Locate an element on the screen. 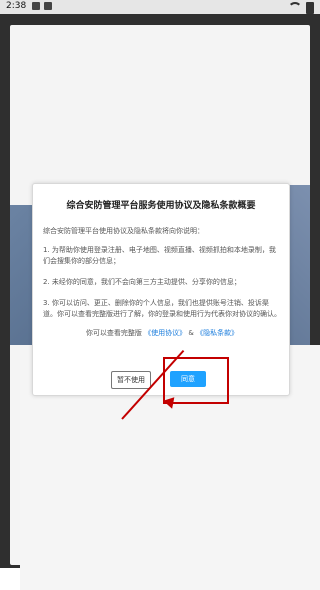  terms-link: 《使用协议》 is located at coordinates (165, 333).